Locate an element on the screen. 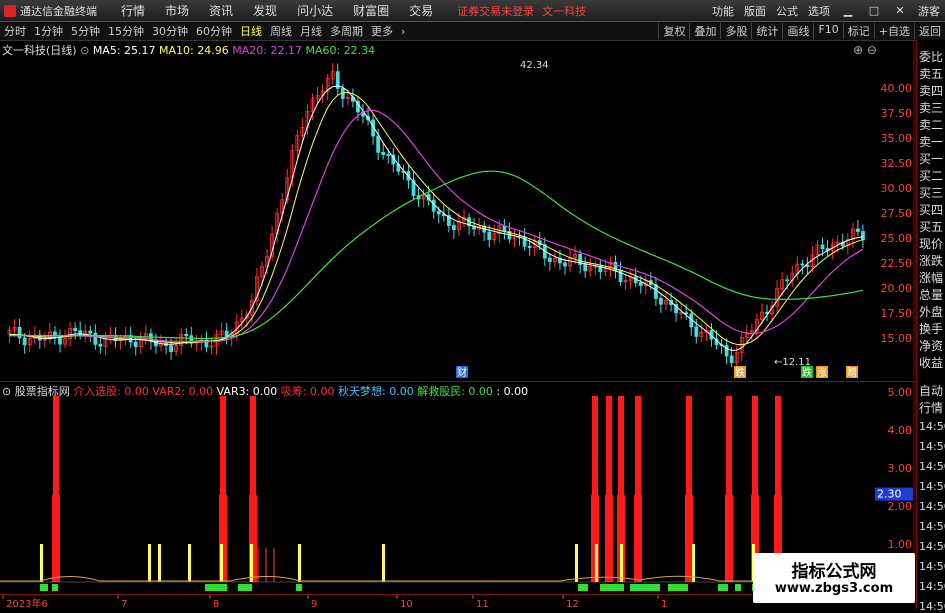 The image size is (945, 613). price-tick-label: 37.50 is located at coordinates (897, 113).